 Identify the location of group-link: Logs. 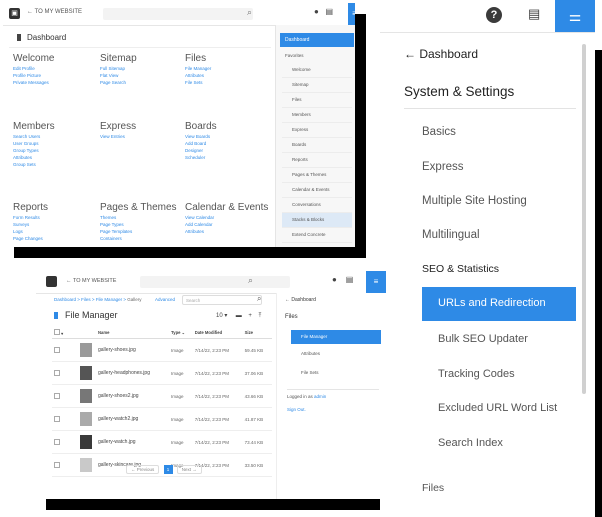
(28, 231).